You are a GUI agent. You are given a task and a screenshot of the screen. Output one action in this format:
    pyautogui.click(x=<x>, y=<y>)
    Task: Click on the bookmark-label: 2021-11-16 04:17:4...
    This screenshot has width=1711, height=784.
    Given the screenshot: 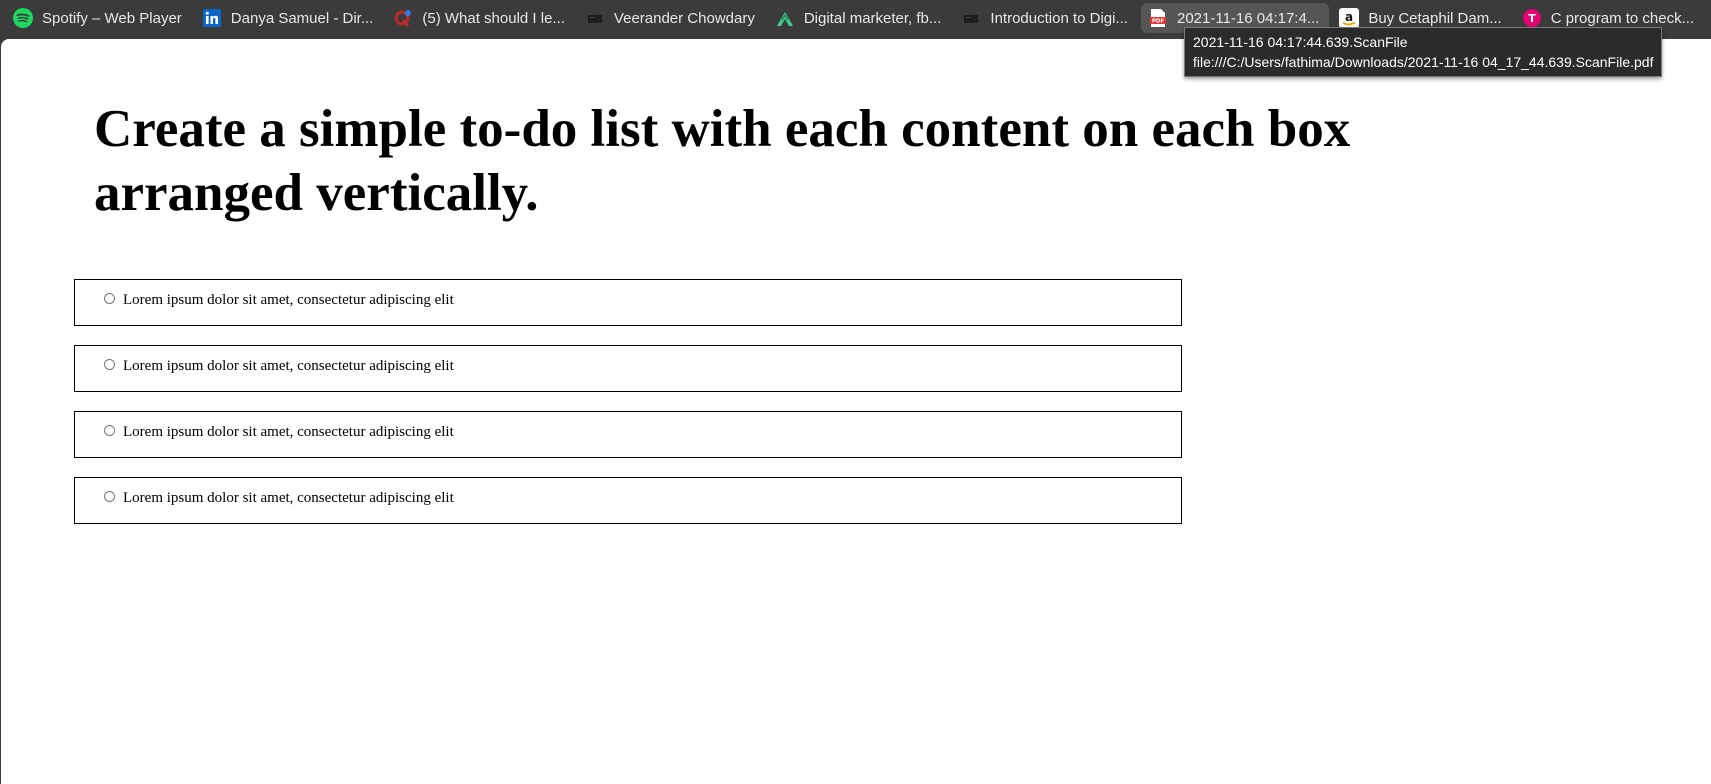 What is the action you would take?
    pyautogui.click(x=1248, y=18)
    